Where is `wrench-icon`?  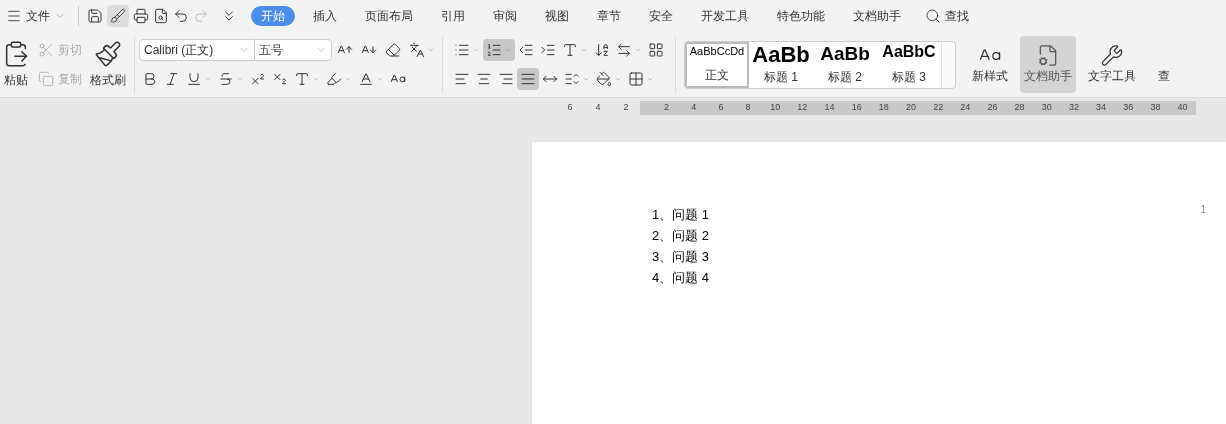 wrench-icon is located at coordinates (1112, 55).